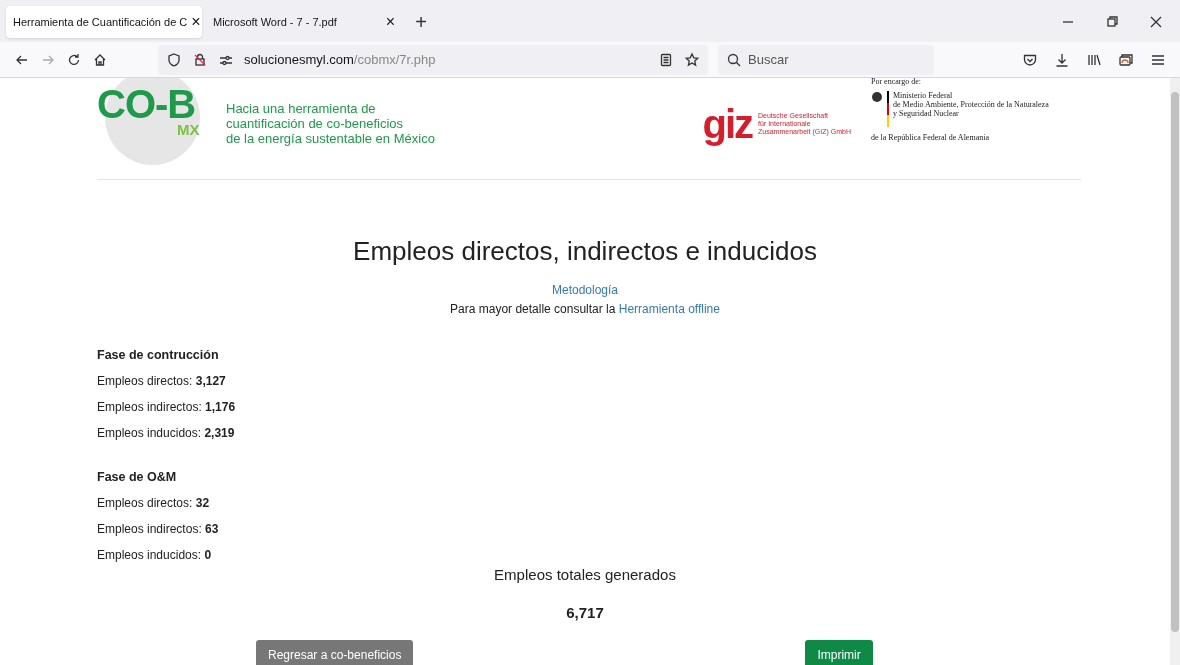 This screenshot has width=1180, height=665. Describe the element at coordinates (335, 652) in the screenshot. I see `back-button: Regresar a co-beneficios` at that location.